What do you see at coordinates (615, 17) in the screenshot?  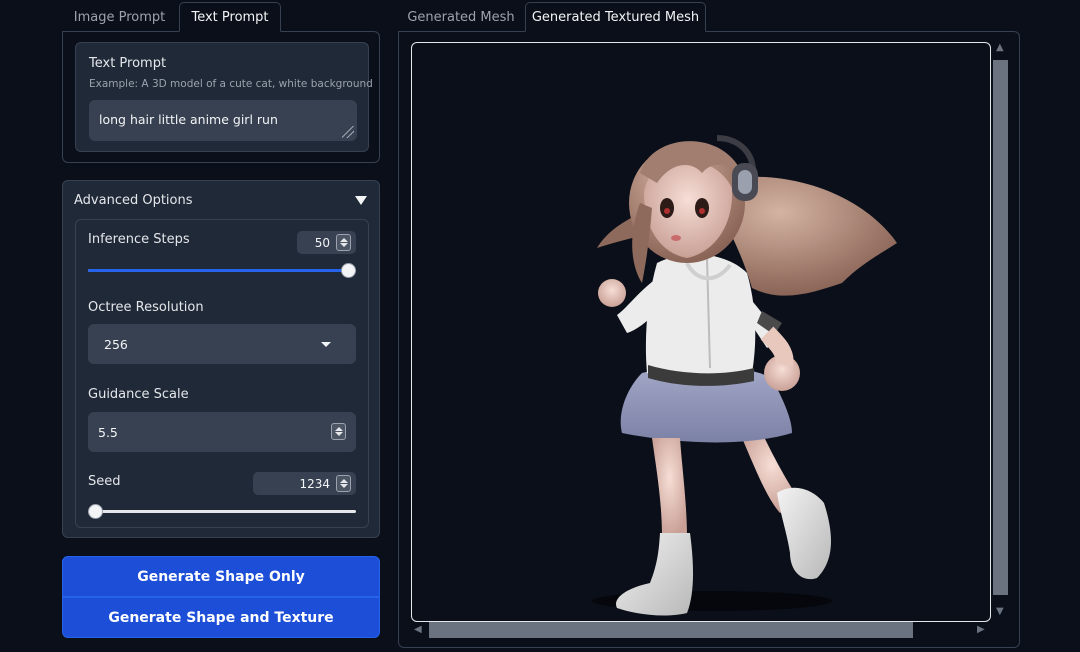 I see `tab-generated-textured-mesh: Generated Textured Mesh` at bounding box center [615, 17].